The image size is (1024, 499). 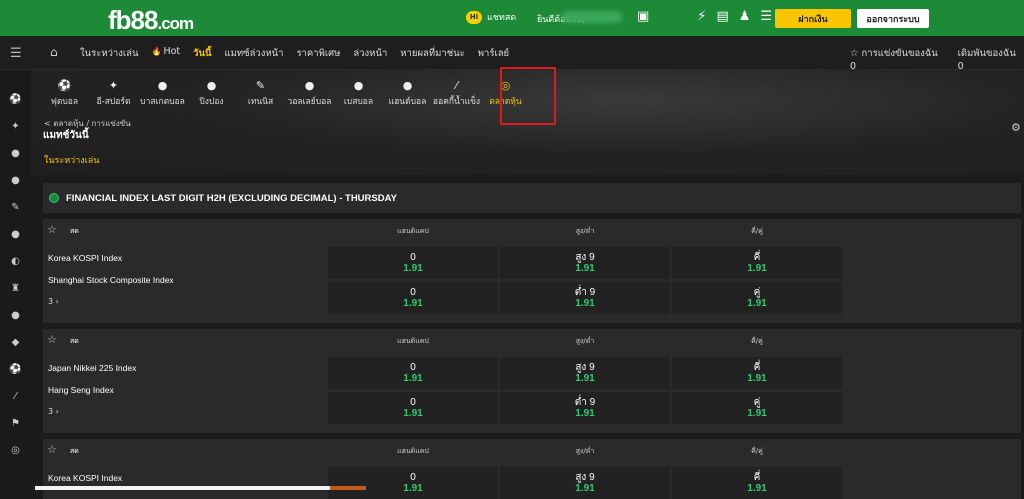 I want to click on promo-icon: ▤, so click(x=722, y=17).